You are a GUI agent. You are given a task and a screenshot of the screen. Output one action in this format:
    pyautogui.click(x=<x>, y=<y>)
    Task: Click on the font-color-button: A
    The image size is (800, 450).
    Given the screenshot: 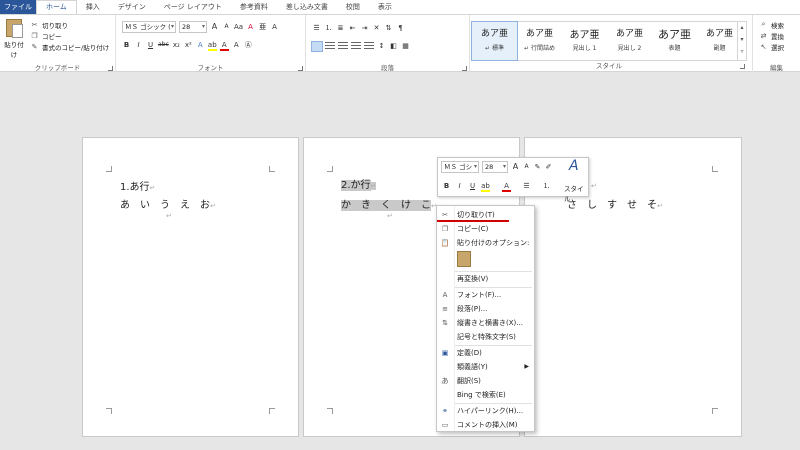 What is the action you would take?
    pyautogui.click(x=224, y=45)
    